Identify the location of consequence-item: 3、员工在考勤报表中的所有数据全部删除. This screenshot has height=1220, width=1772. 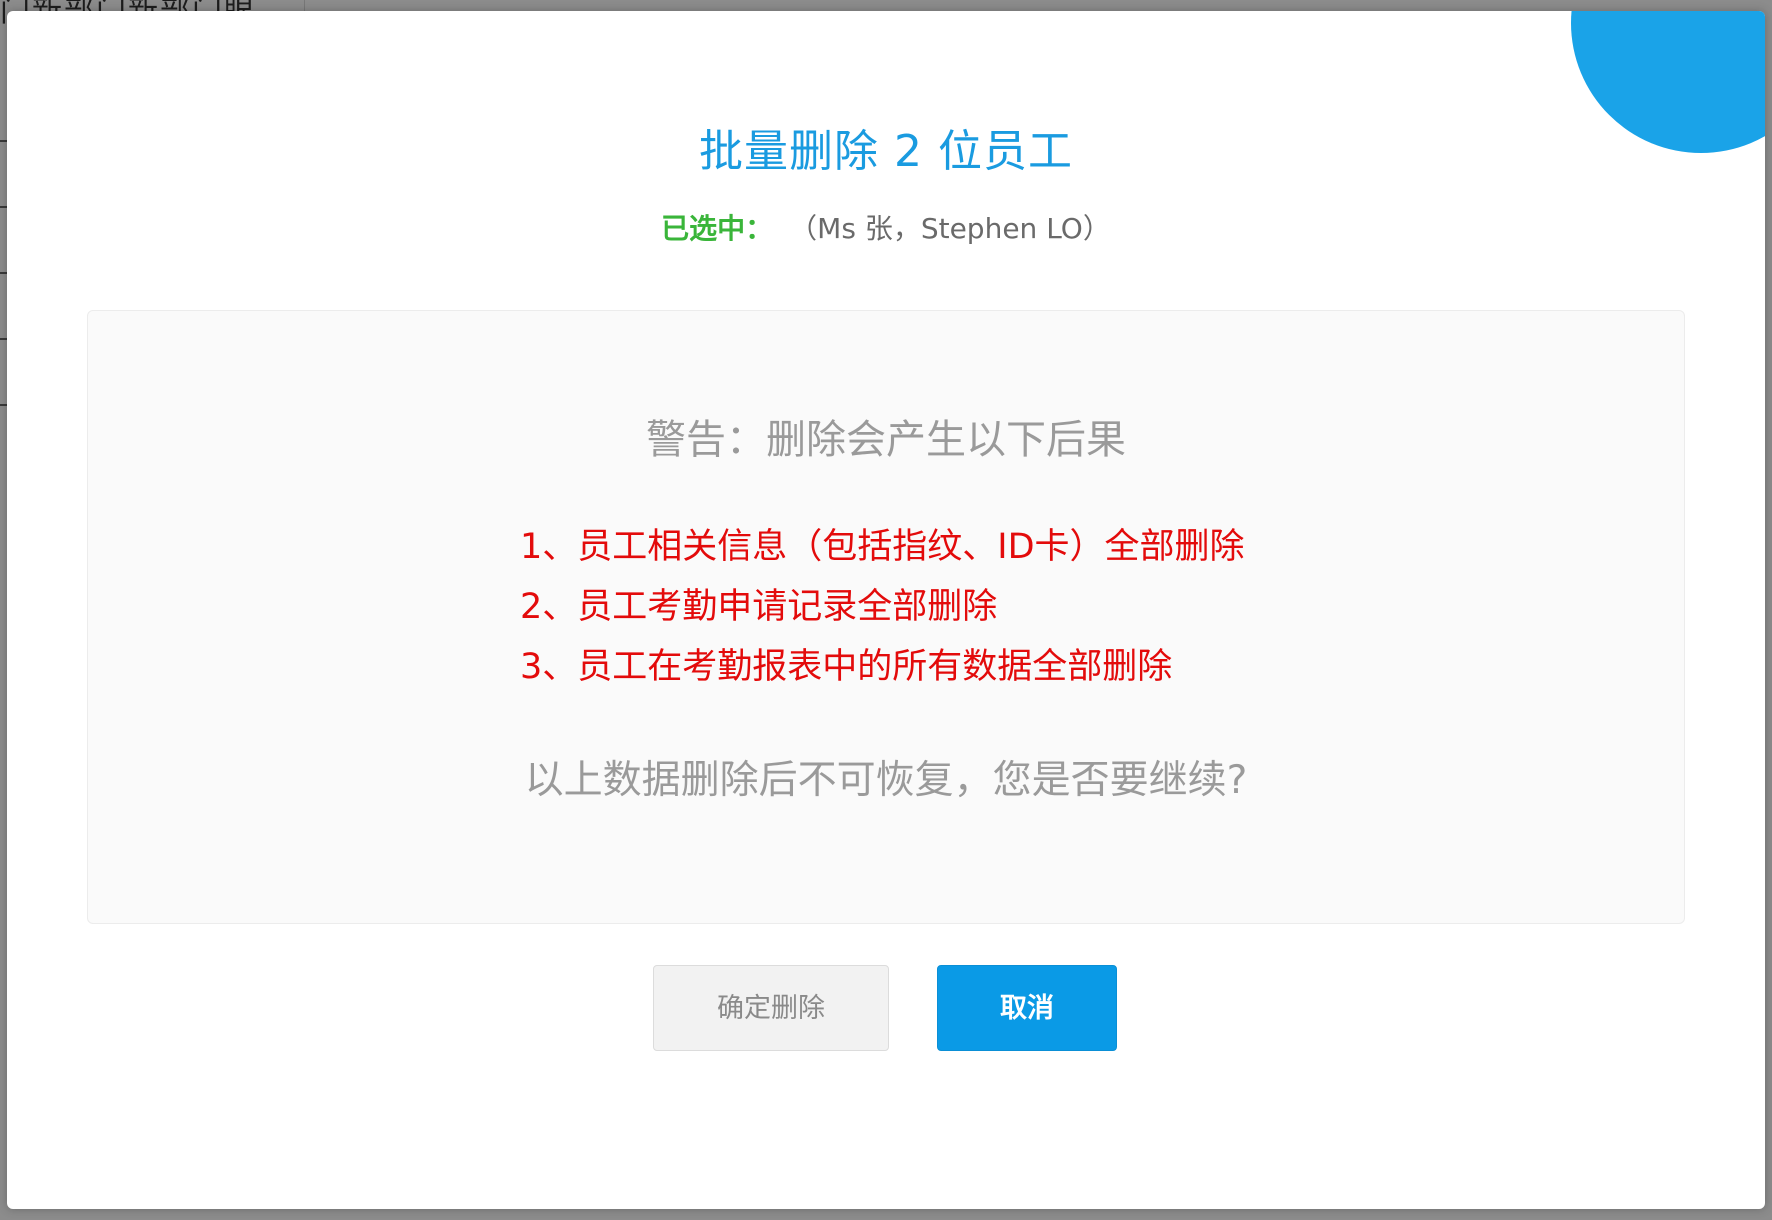
(846, 667).